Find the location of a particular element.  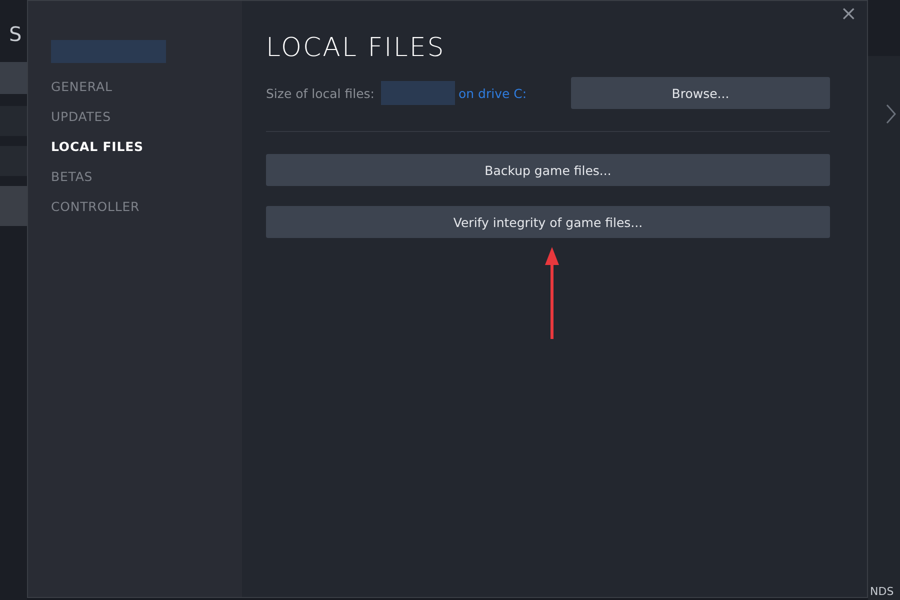

sidebar-tab: GENERAL is located at coordinates (81, 88).